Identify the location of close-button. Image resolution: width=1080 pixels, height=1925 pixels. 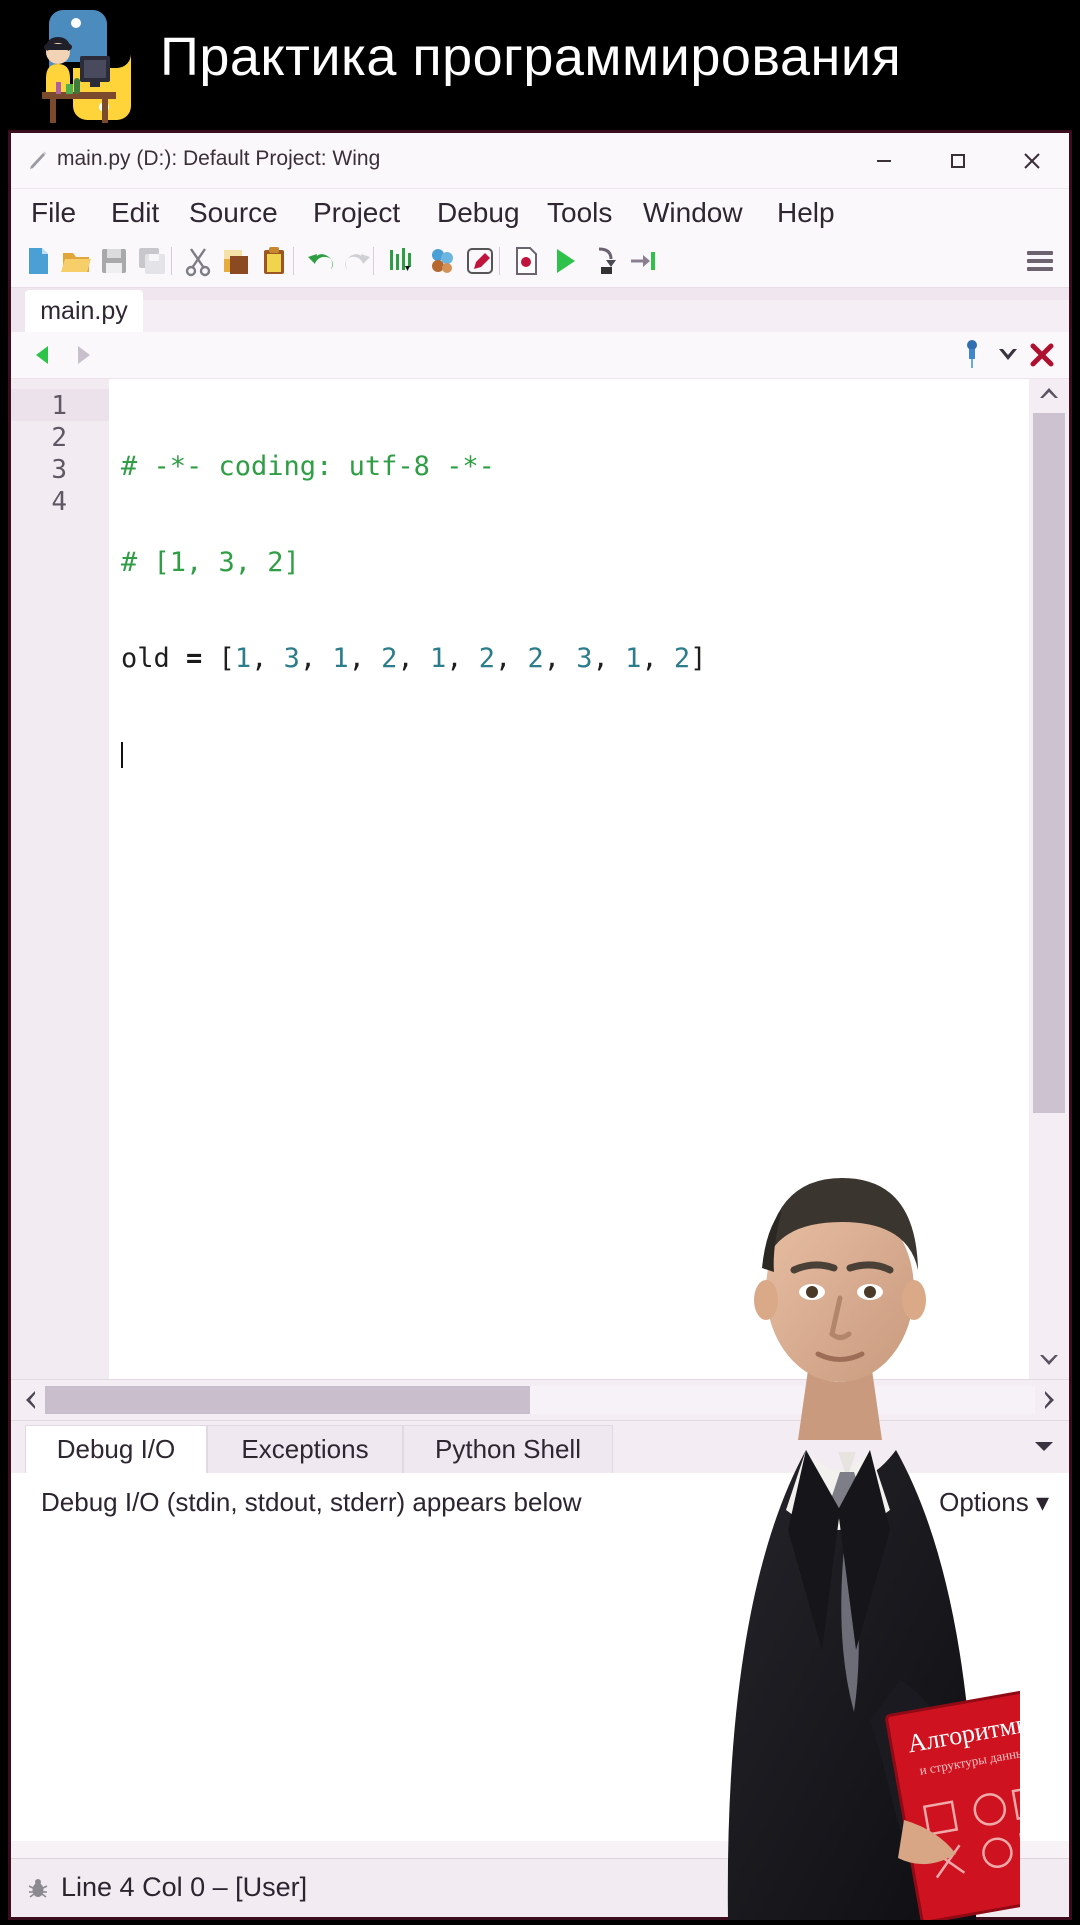
(1032, 160).